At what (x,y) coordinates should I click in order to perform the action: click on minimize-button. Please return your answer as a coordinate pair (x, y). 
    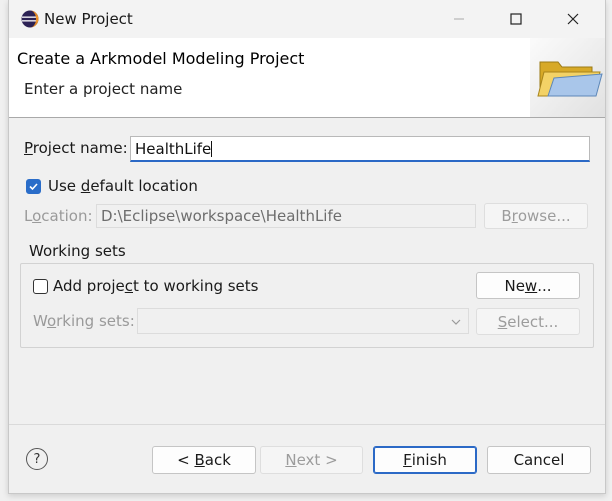
    Looking at the image, I should click on (459, 19).